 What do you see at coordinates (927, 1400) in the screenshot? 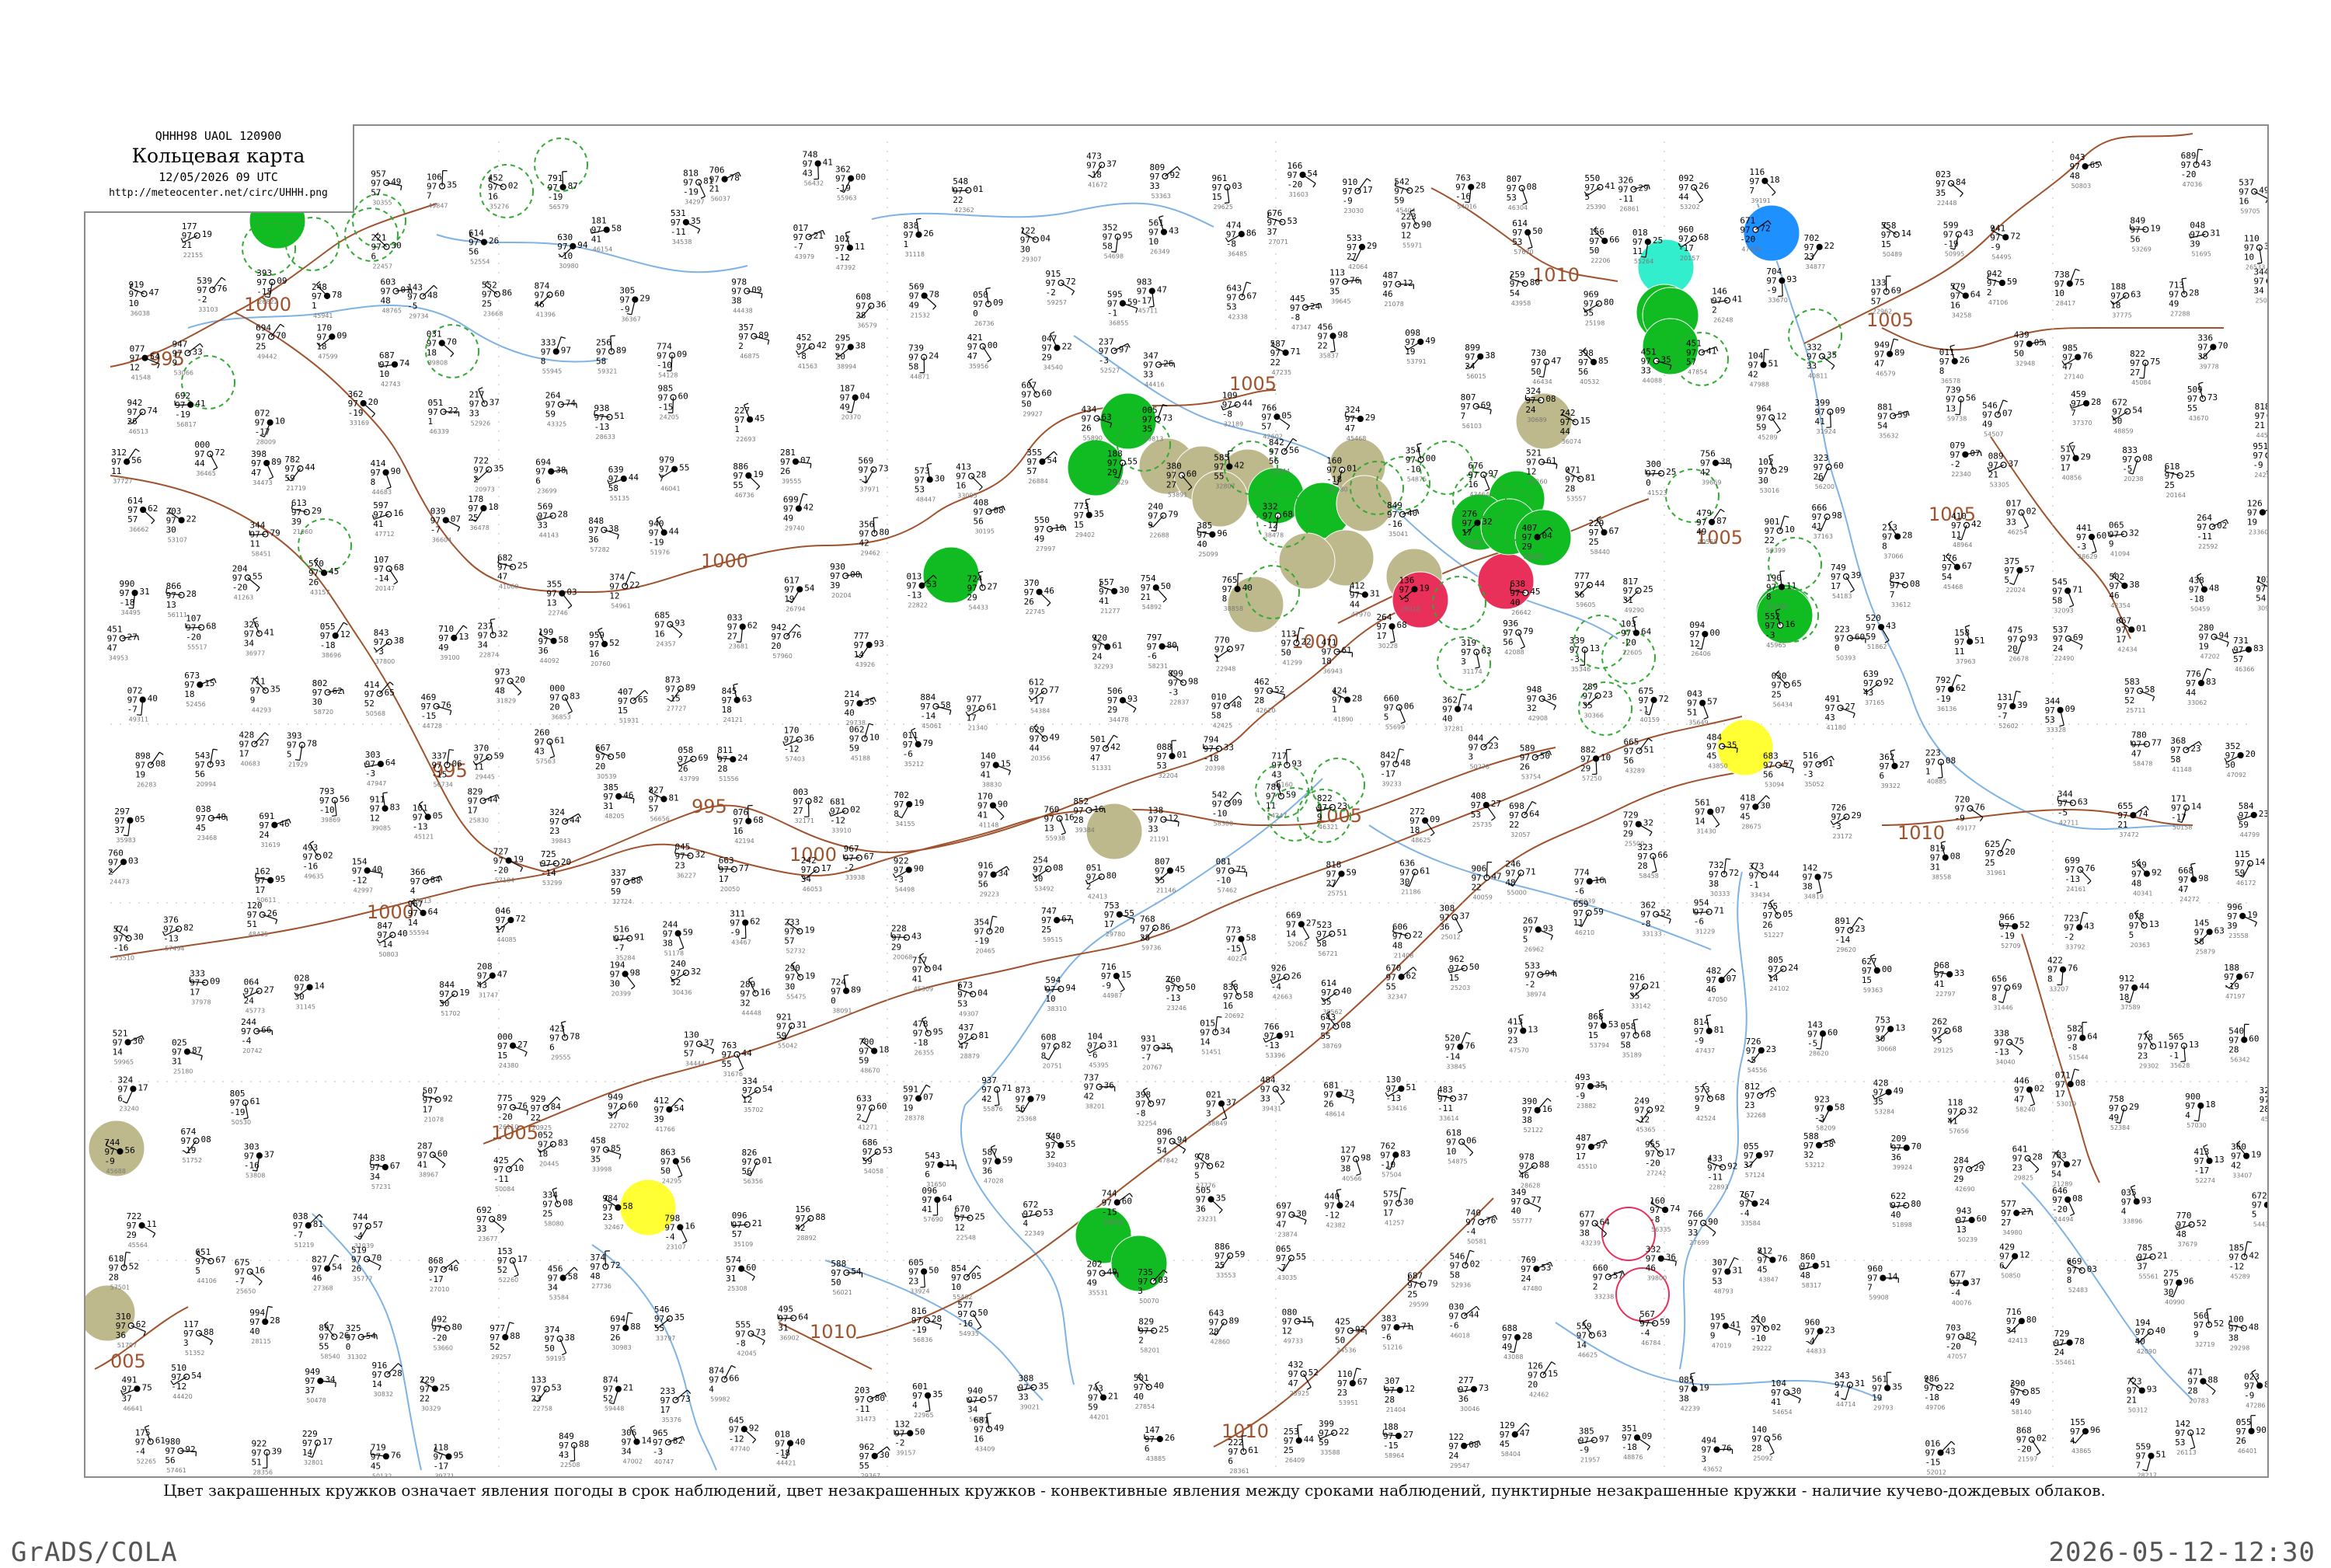
I see `station-plot: 6019743522965` at bounding box center [927, 1400].